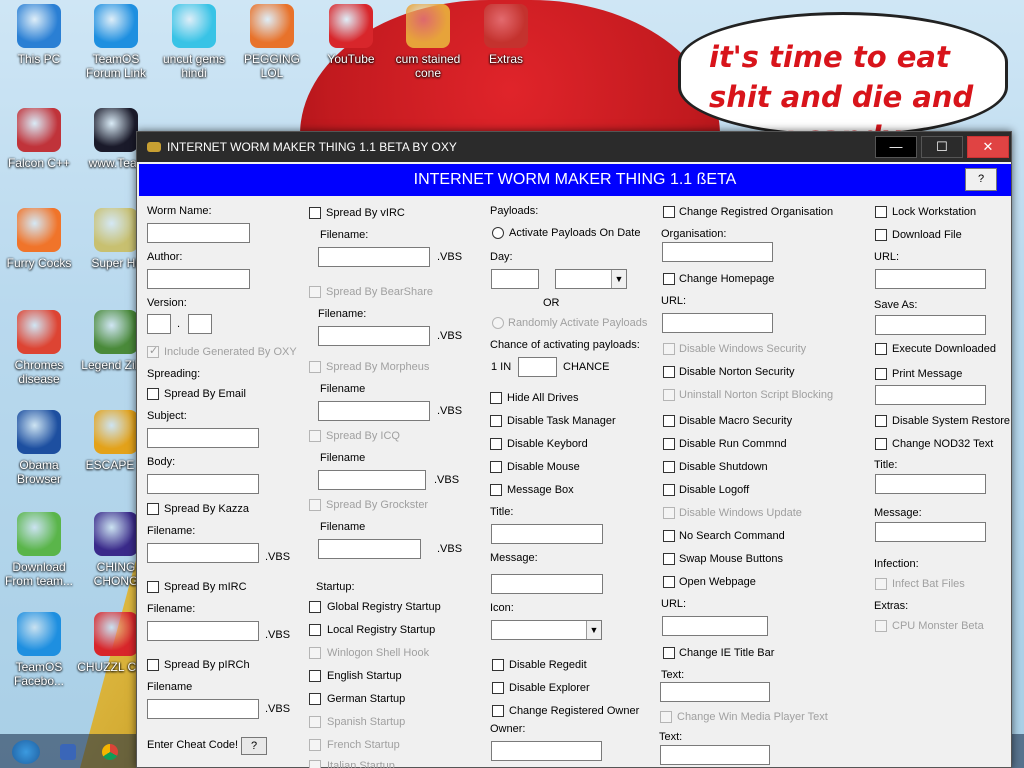 Image resolution: width=1024 pixels, height=768 pixels. Describe the element at coordinates (669, 490) in the screenshot. I see `disable-logoff-checkbox` at that location.